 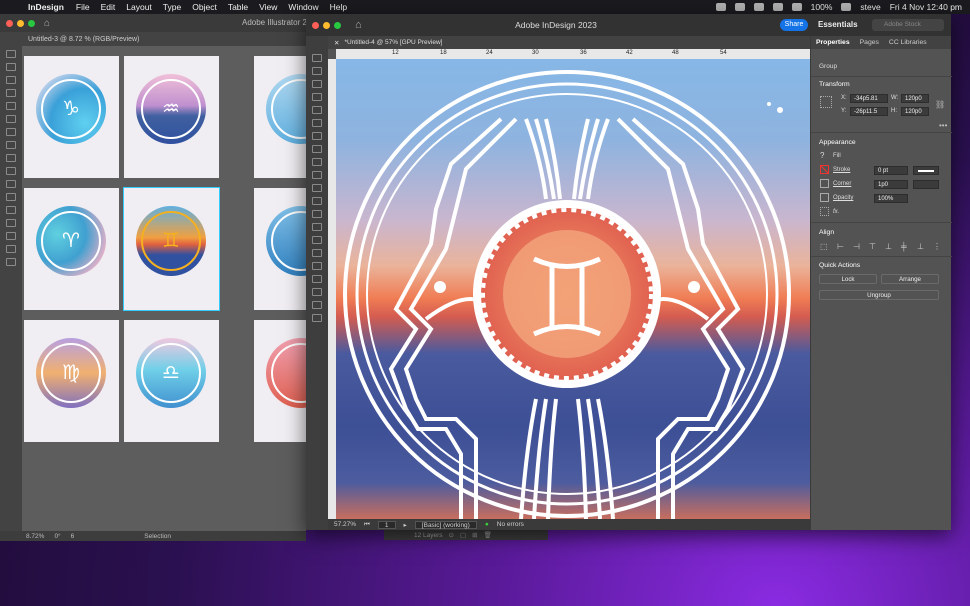 I want to click on menu-window: Window, so click(x=303, y=7).